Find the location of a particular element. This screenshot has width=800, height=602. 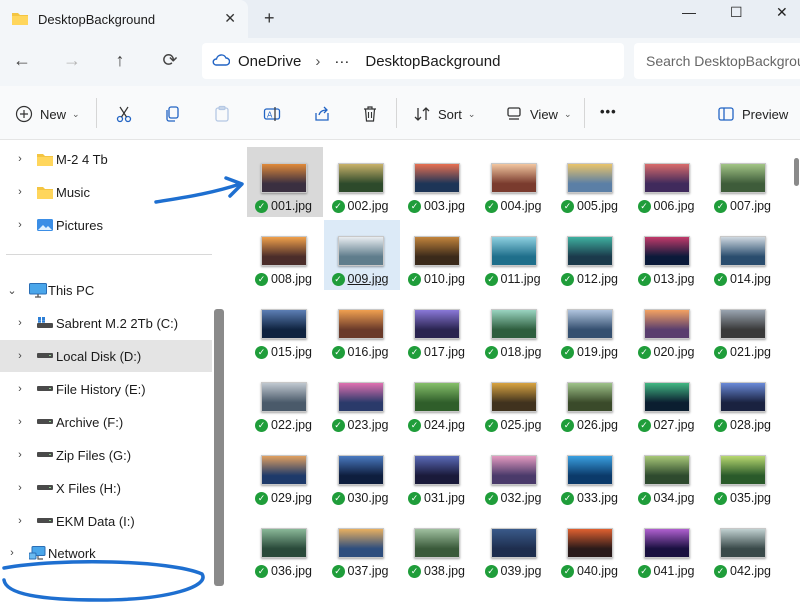

file-item: ✓ 011.jpg is located at coordinates (515, 255).